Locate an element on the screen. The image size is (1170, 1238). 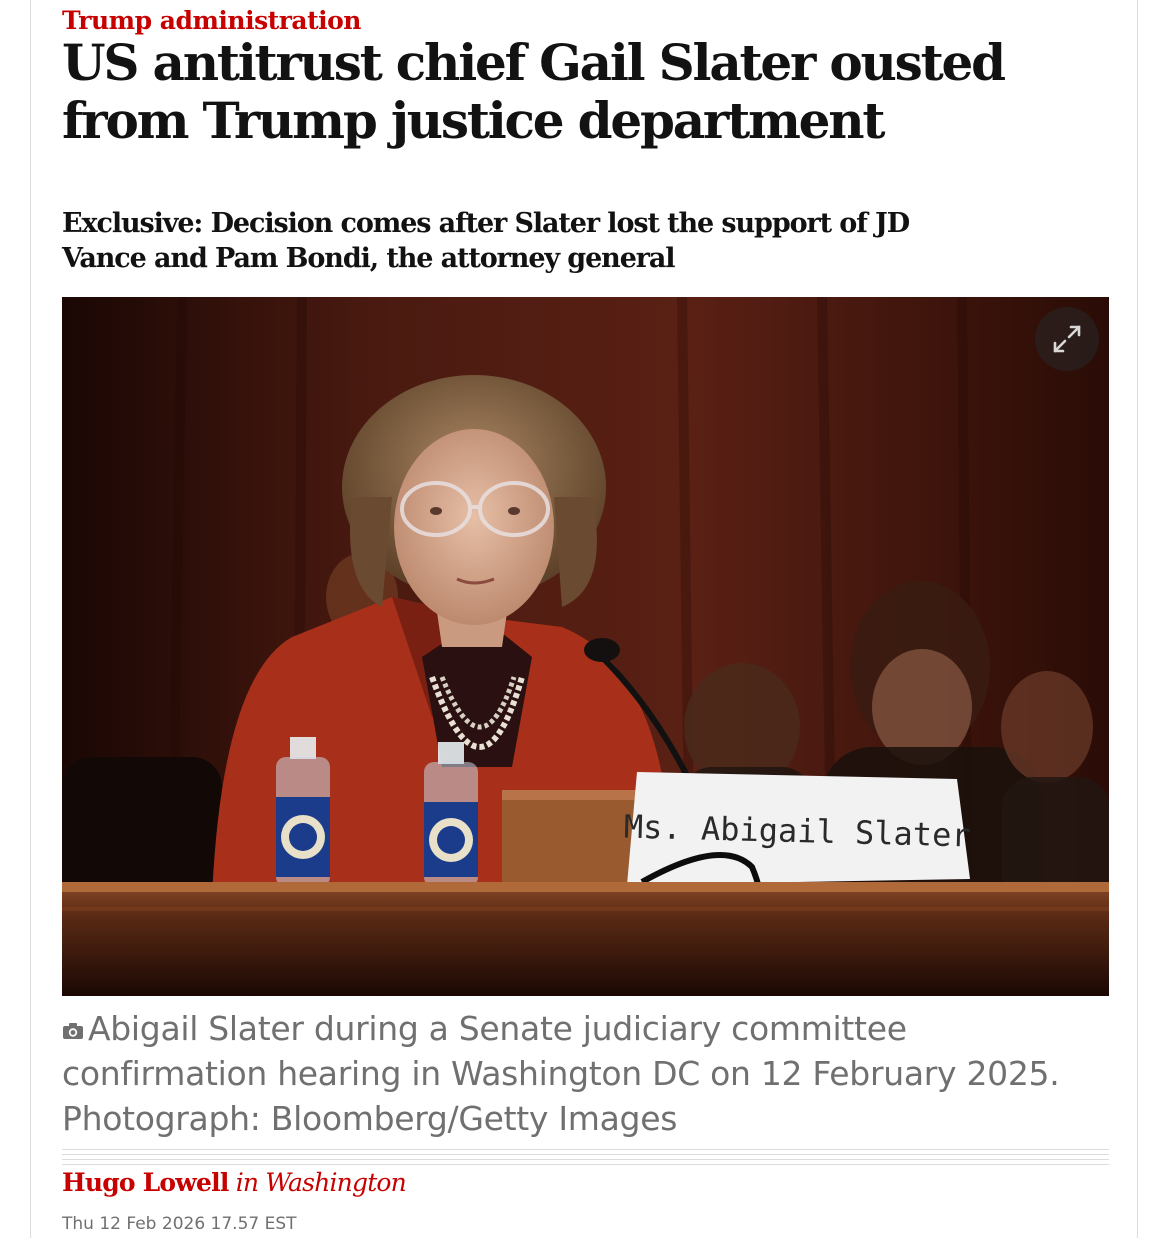
author-link: Hugo Lowell is located at coordinates (145, 1182).